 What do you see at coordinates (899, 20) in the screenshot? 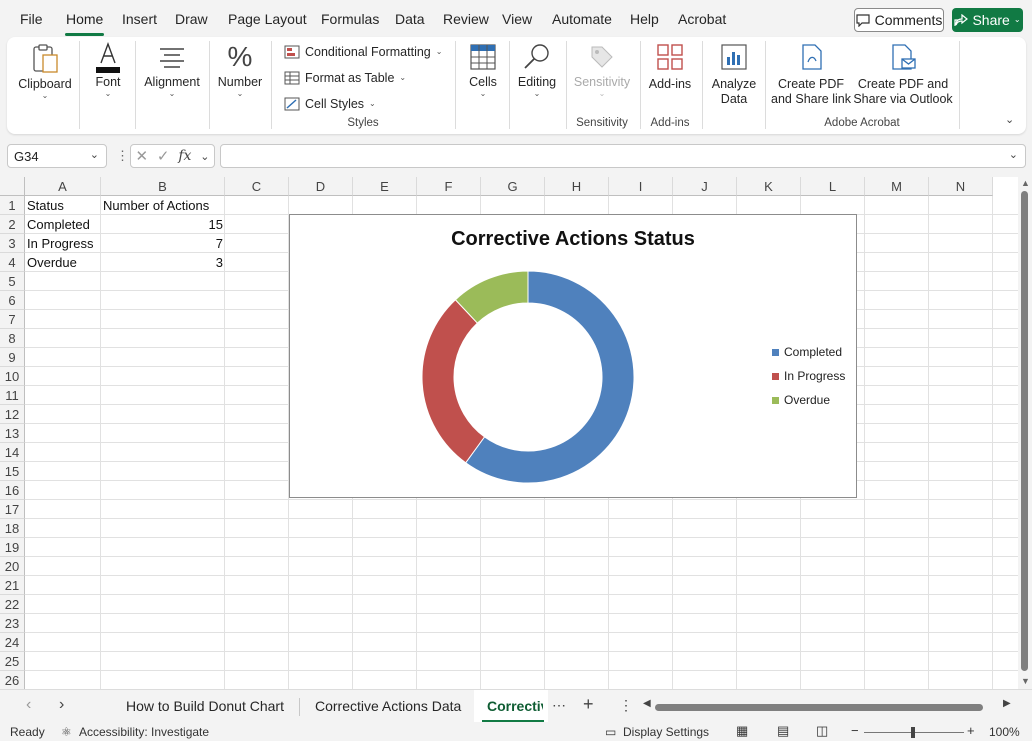
I see `comments-button: Comments` at bounding box center [899, 20].